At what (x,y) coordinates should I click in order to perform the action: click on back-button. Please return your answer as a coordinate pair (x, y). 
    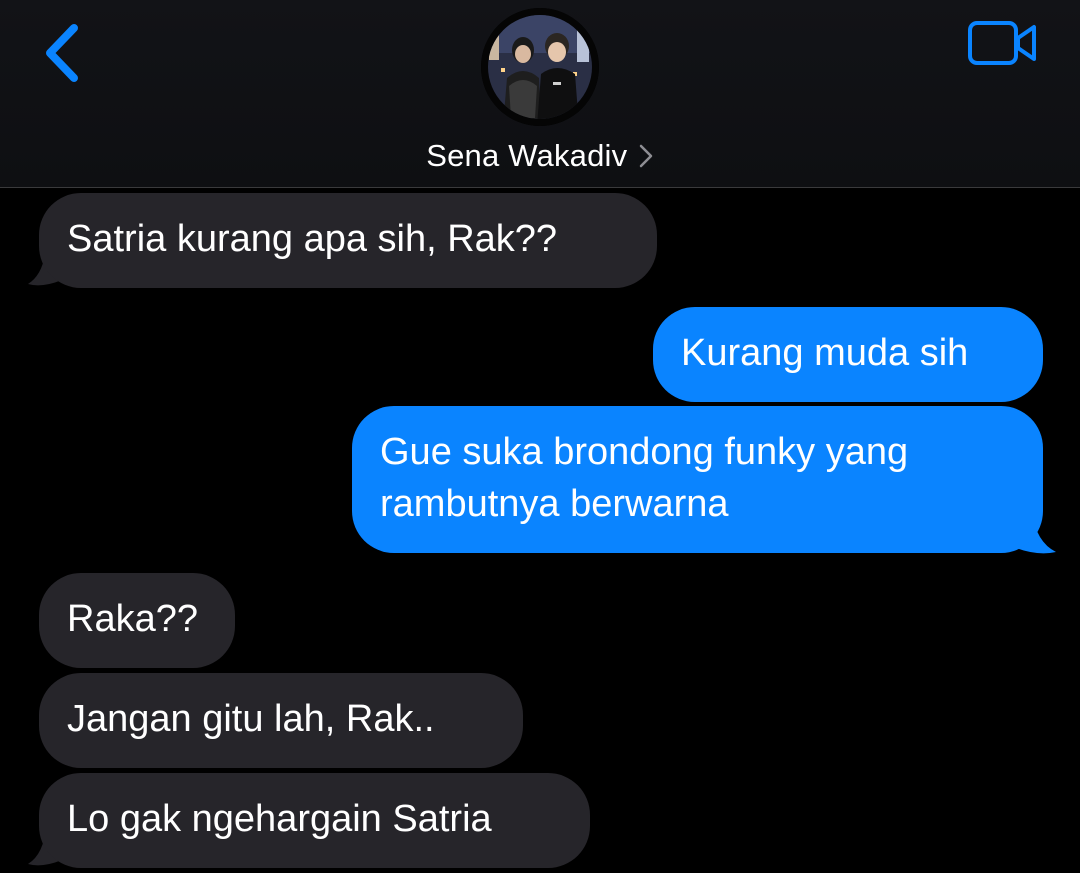
    Looking at the image, I should click on (64, 53).